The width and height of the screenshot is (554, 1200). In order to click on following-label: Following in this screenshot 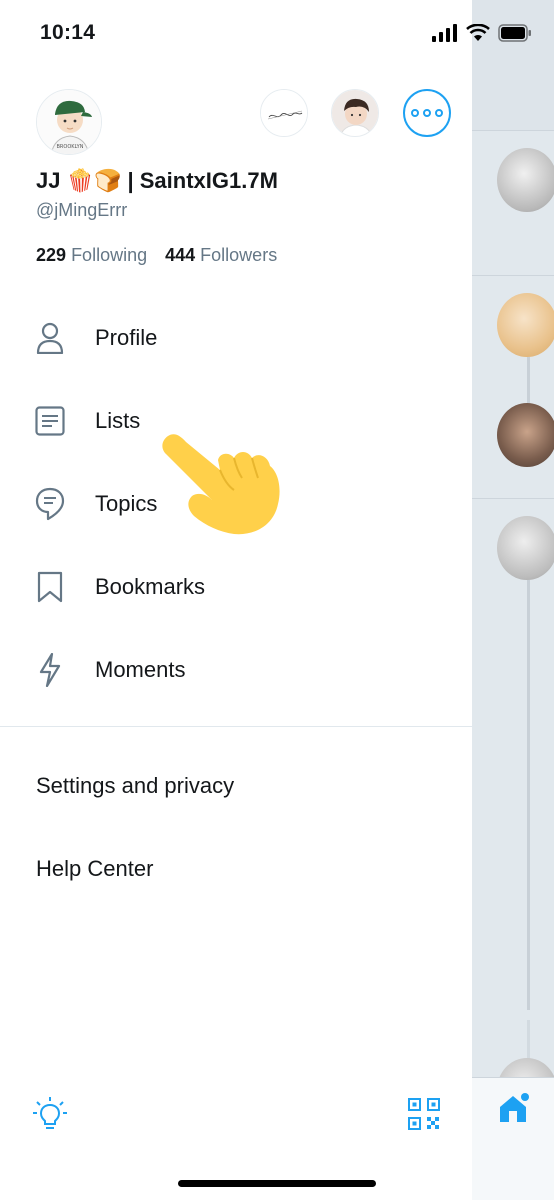, I will do `click(109, 255)`.